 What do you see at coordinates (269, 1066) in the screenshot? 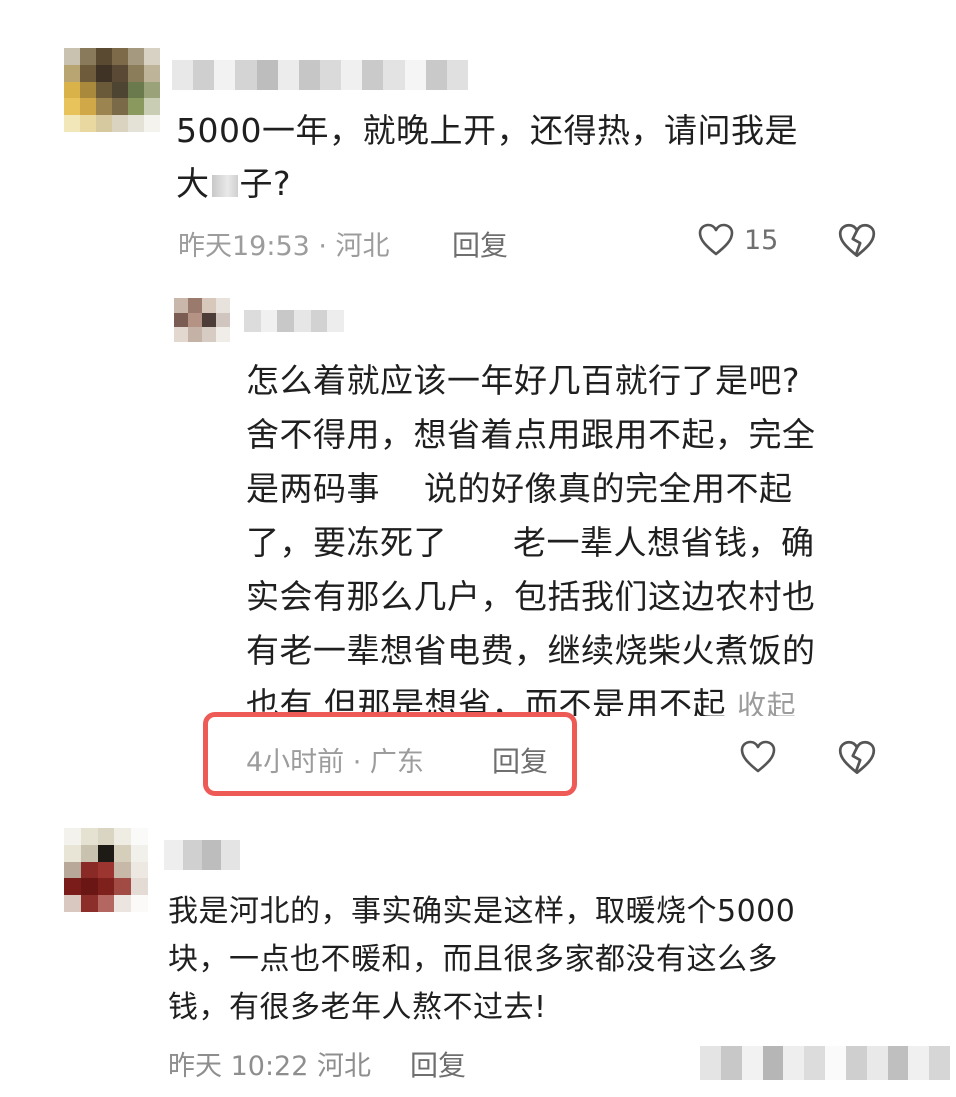
I see `comment-time-location: 昨天 10:22 河北` at bounding box center [269, 1066].